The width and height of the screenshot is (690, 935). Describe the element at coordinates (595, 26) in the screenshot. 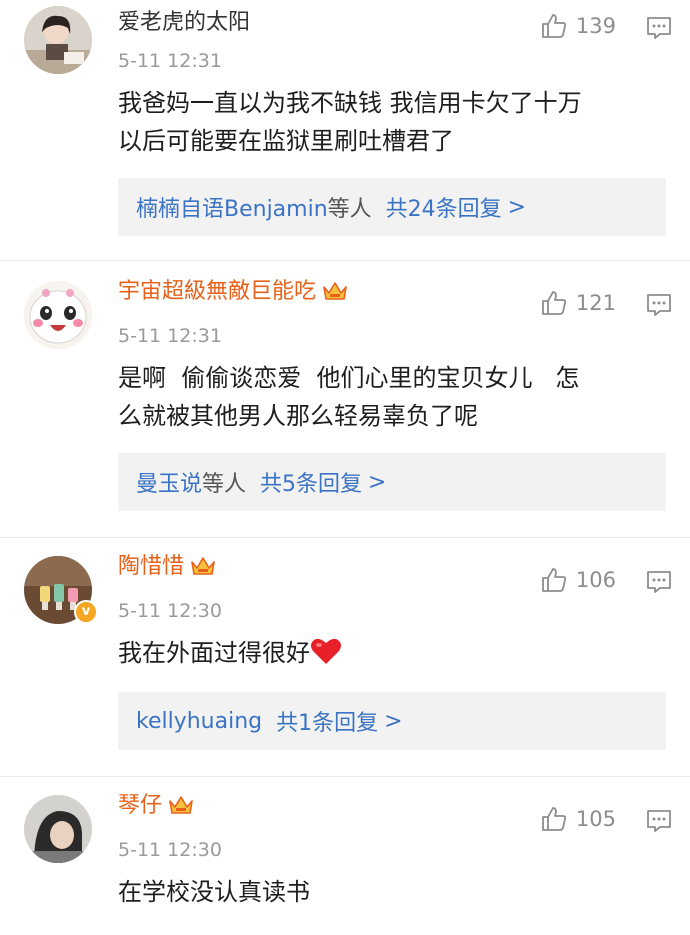

I see `like-count: 139` at that location.